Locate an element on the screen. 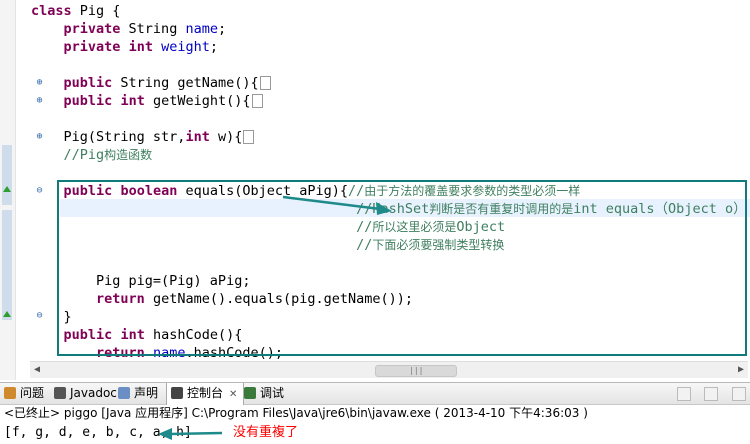 The width and height of the screenshot is (750, 444). horizontal-scrollbar: ◀ ||| ▶ is located at coordinates (389, 369).